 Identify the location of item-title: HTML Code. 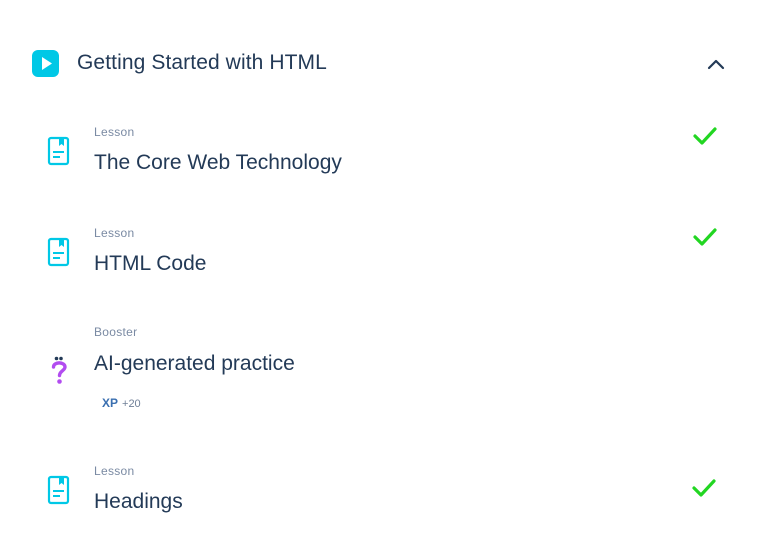
(150, 263).